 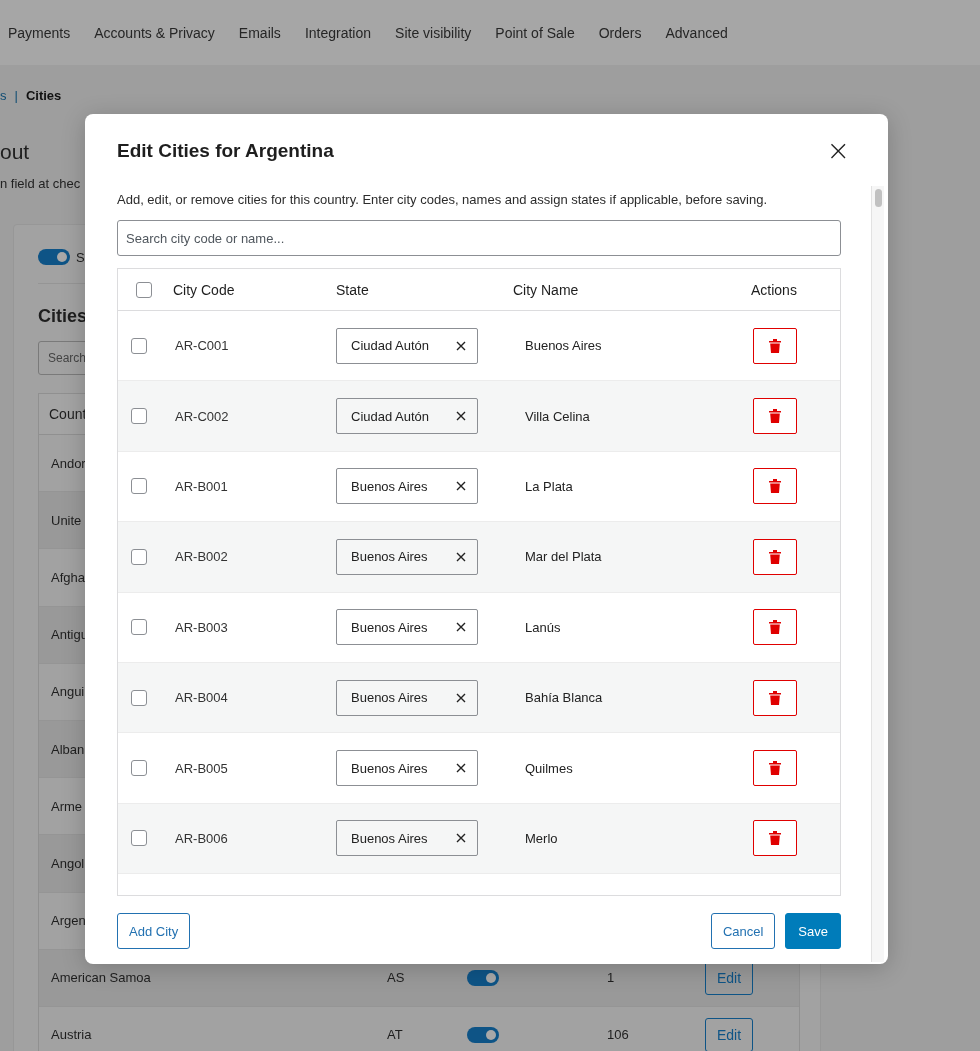 I want to click on table-cell: Austria, so click(x=71, y=1035).